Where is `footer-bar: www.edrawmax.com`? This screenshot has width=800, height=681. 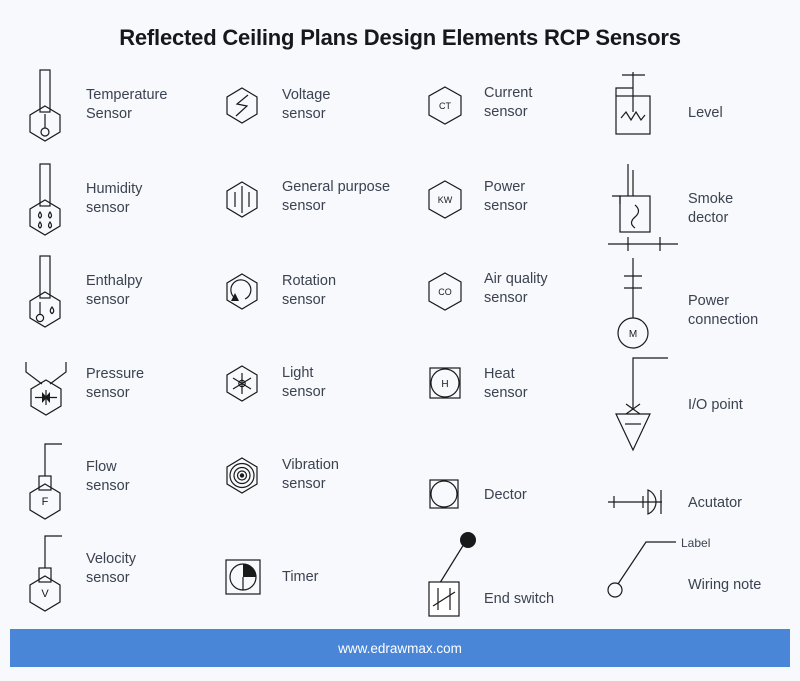
footer-bar: www.edrawmax.com is located at coordinates (400, 648).